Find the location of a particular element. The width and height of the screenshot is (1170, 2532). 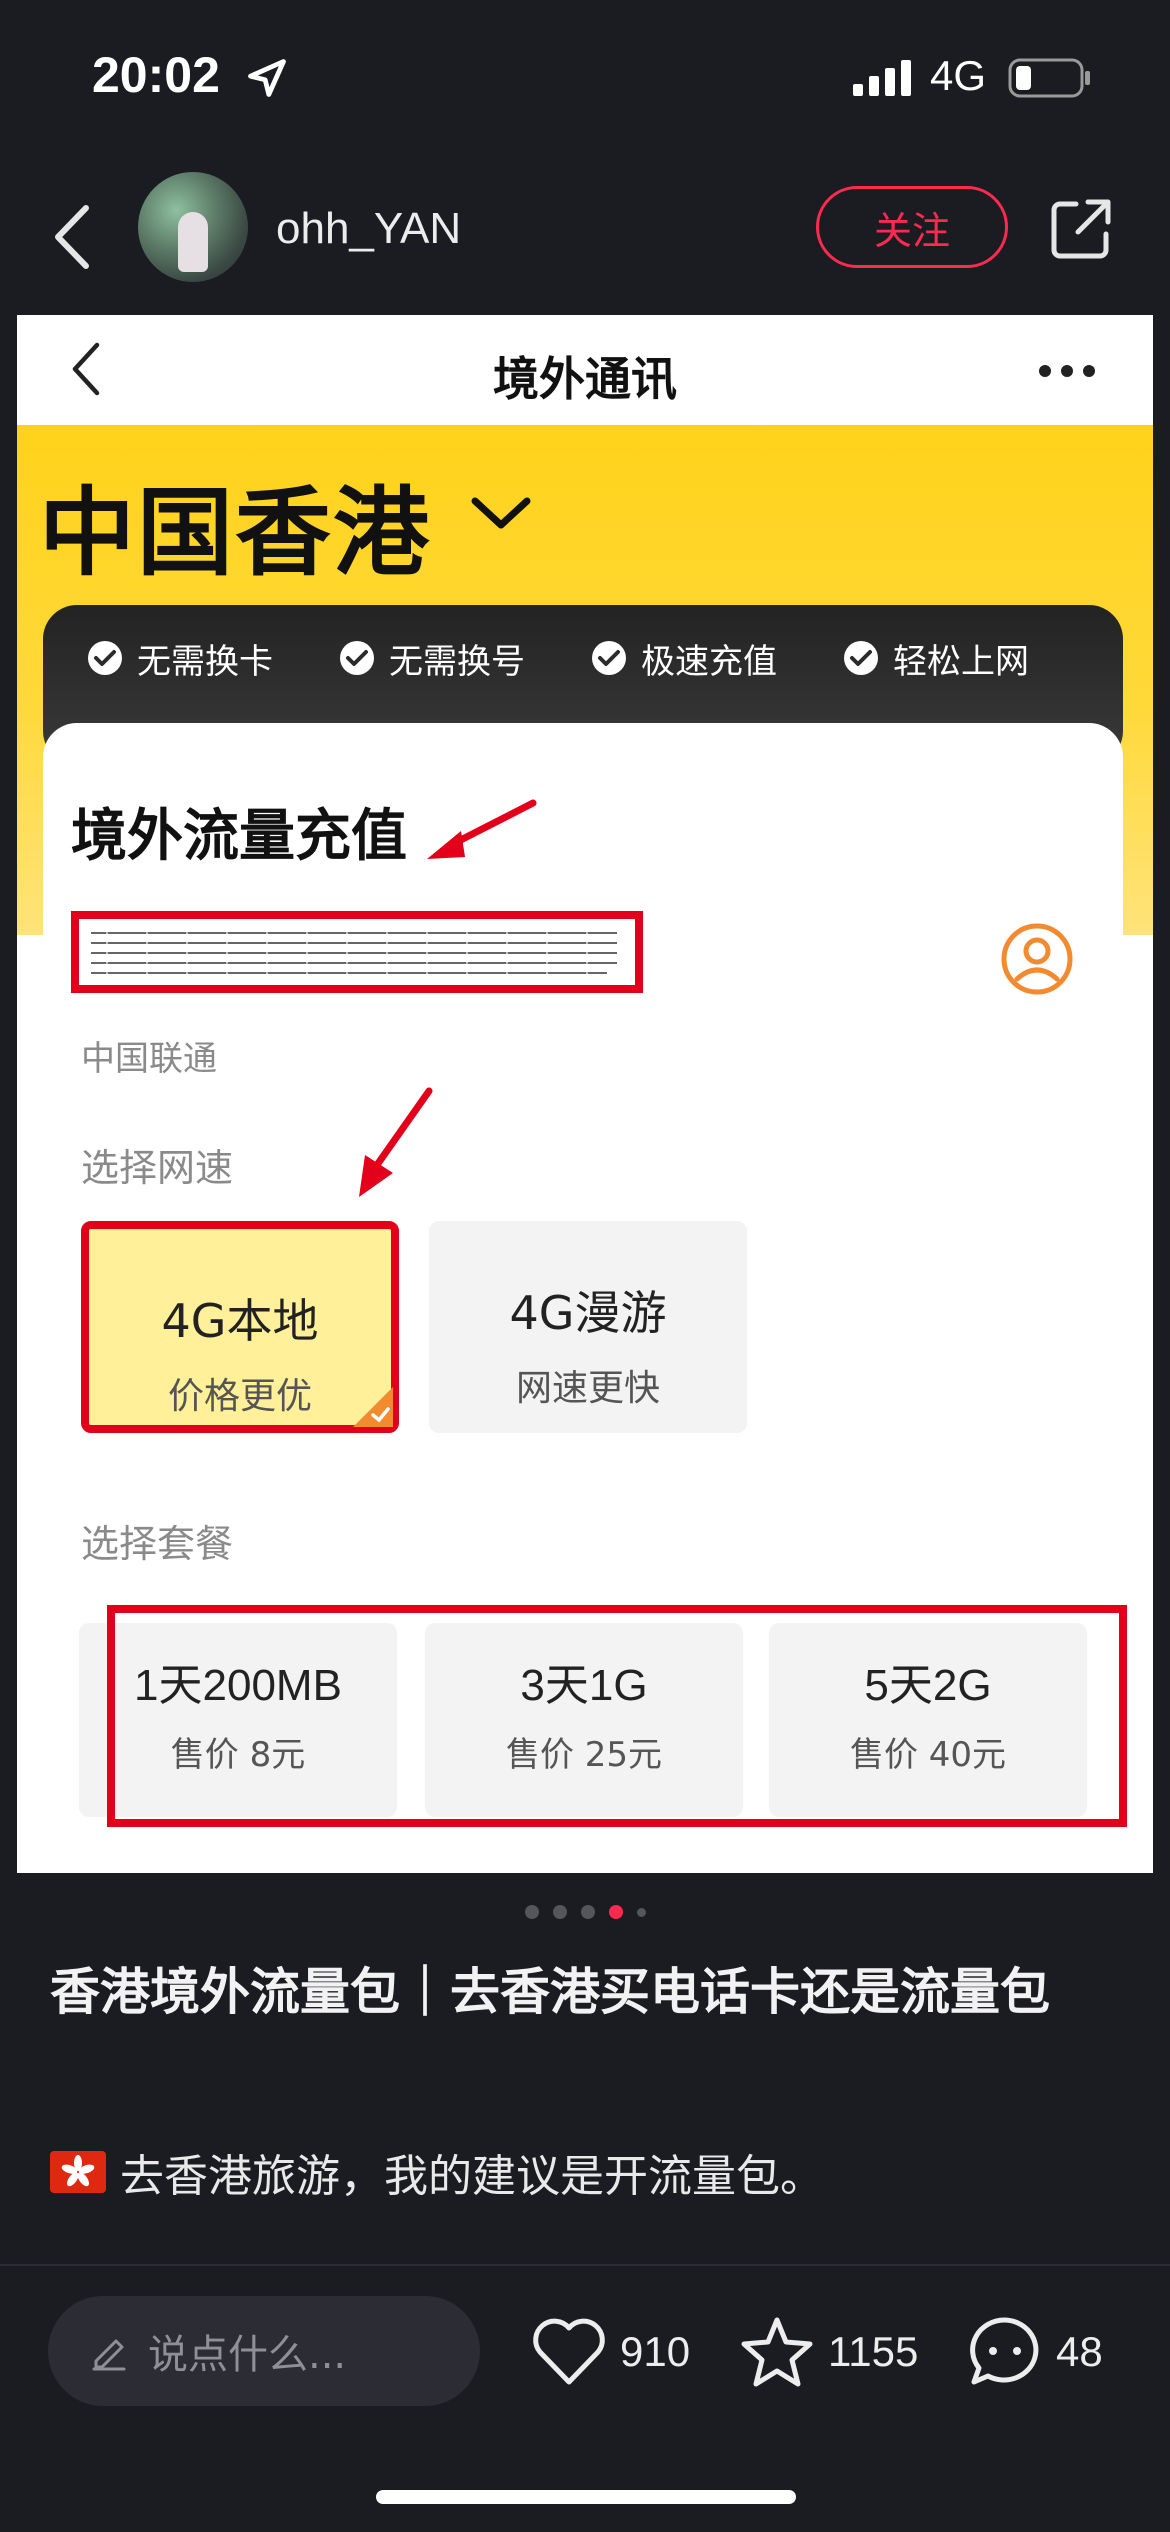

speed-option-title: 4G漫游 is located at coordinates (588, 1313).